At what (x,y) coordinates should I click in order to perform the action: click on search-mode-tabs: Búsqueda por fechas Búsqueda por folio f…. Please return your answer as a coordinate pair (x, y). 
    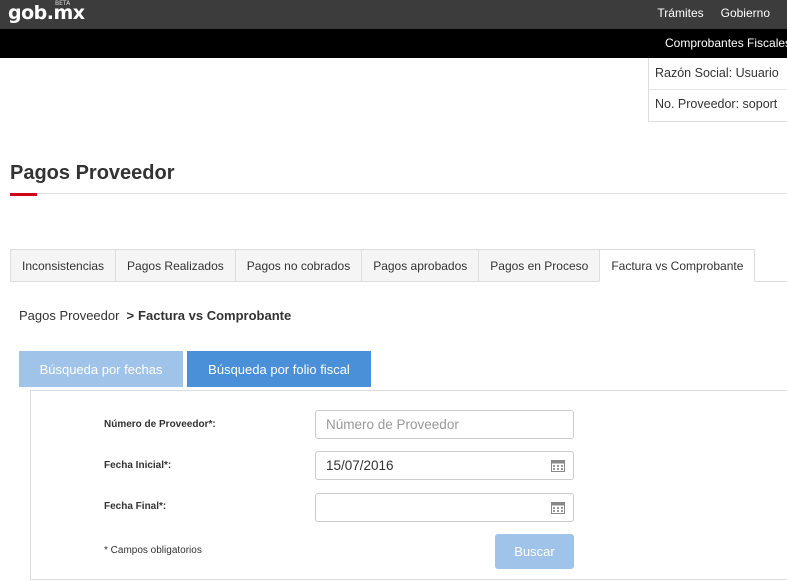
    Looking at the image, I should click on (195, 369).